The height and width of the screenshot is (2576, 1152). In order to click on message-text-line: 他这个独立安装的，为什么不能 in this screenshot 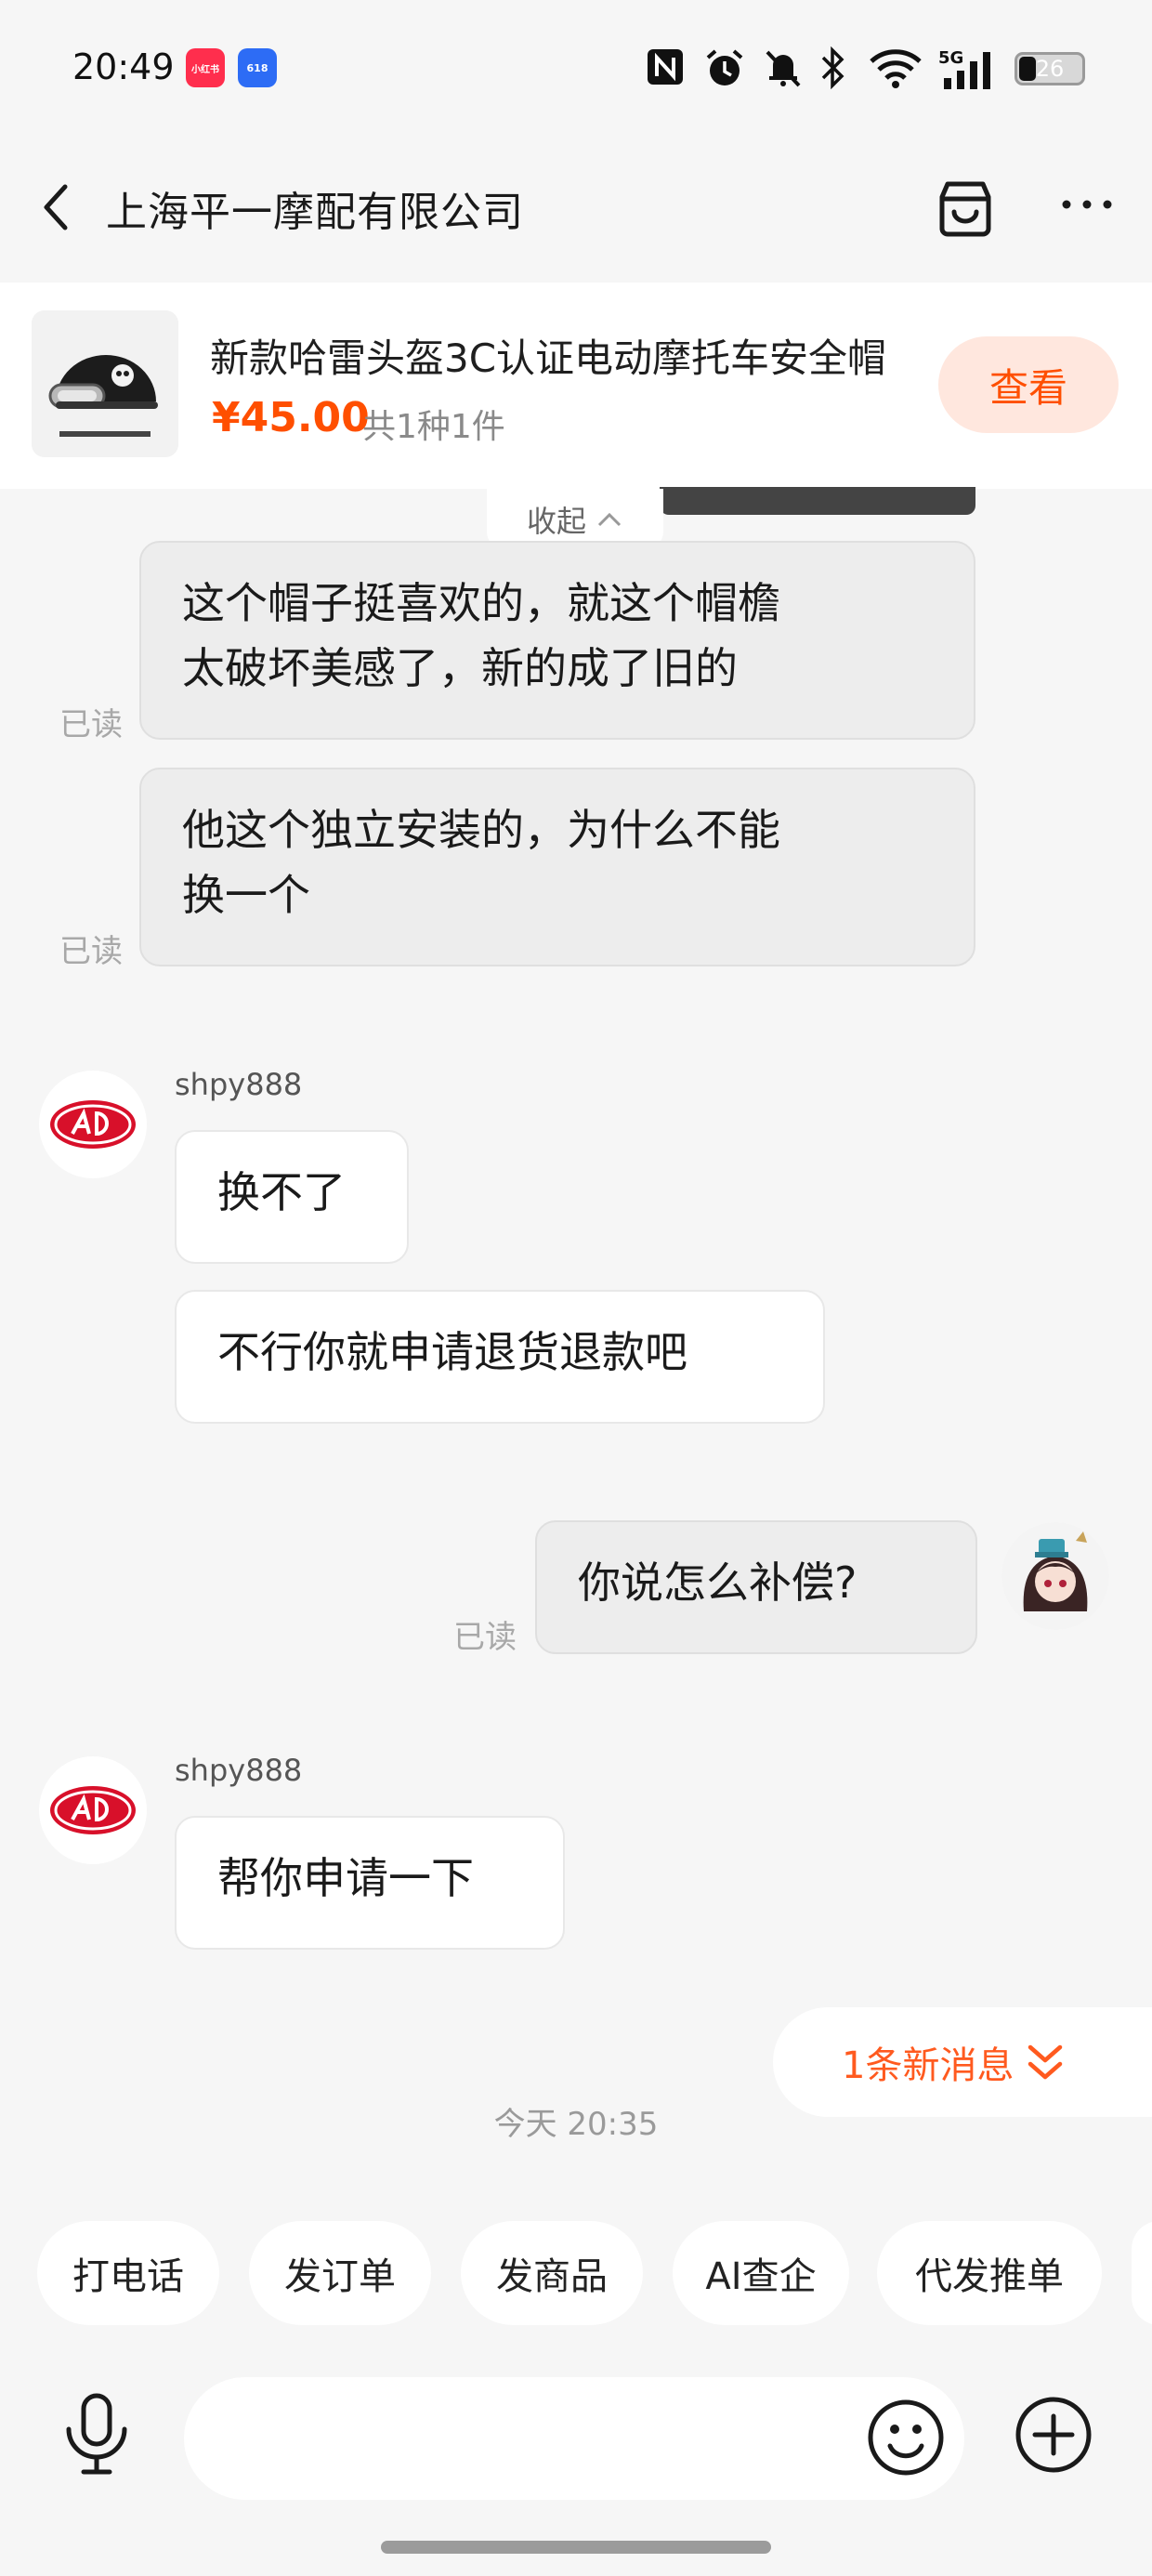, I will do `click(481, 830)`.